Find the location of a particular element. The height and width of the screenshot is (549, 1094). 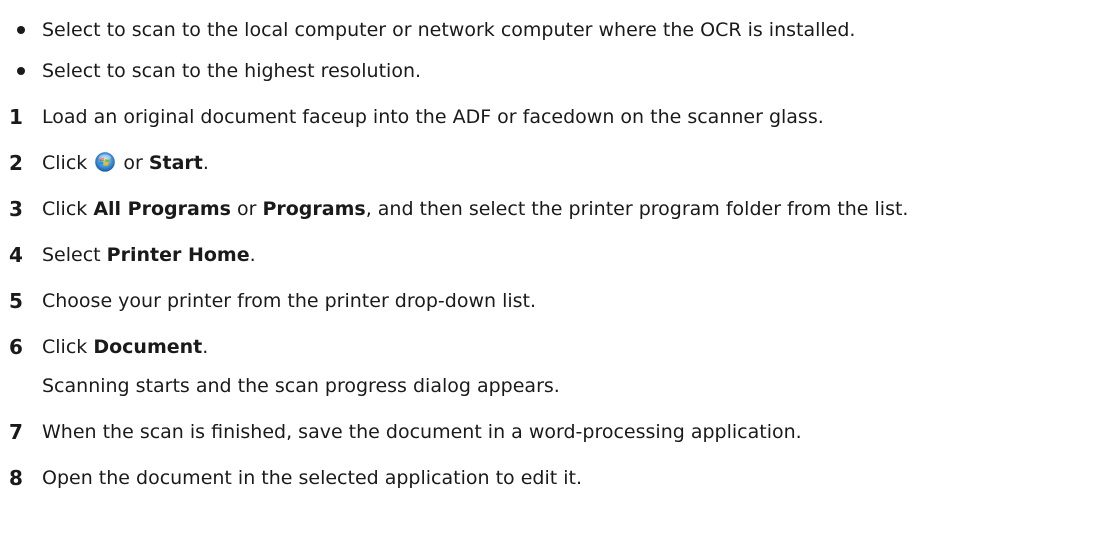

step-number: 4 is located at coordinates (16, 255).